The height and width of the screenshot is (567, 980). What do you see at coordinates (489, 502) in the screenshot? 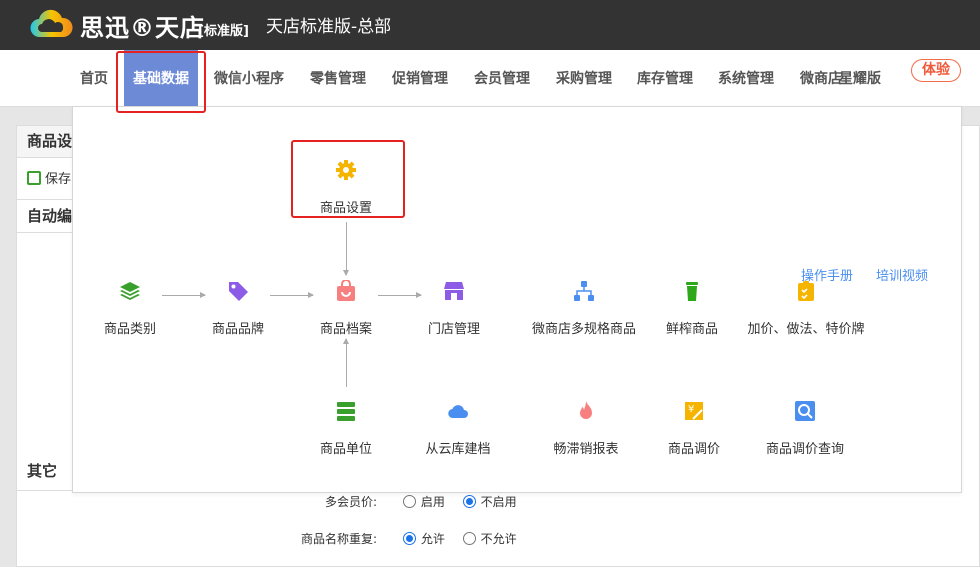
I see `radio-disable: 不启用` at bounding box center [489, 502].